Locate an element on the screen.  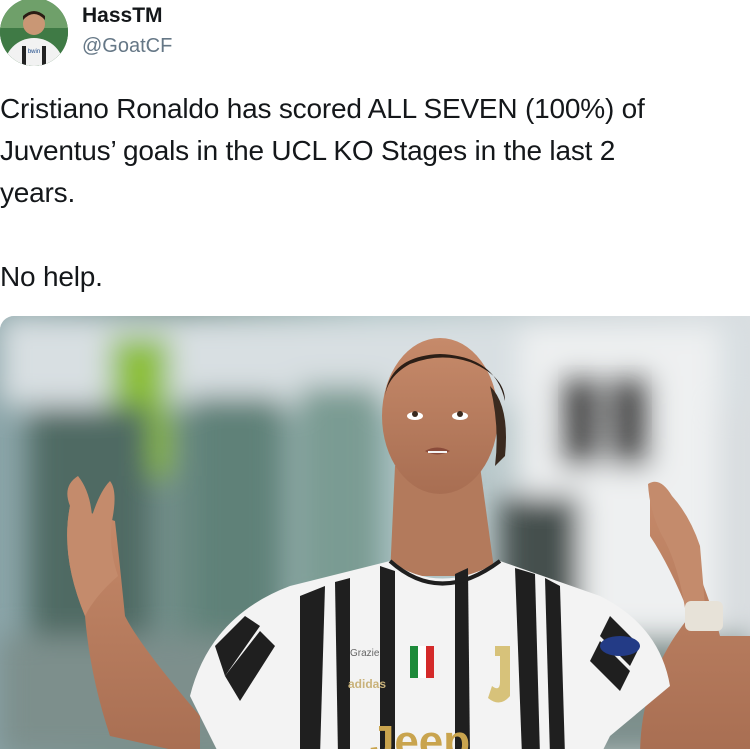
background-jersey-number: 55 is located at coordinates (605, 412).